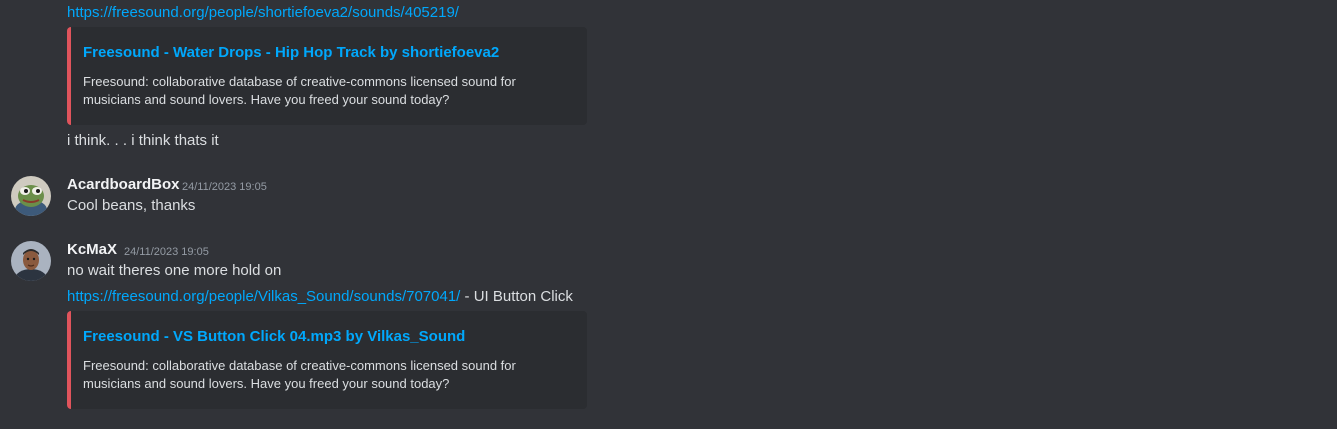 Image resolution: width=1337 pixels, height=429 pixels. Describe the element at coordinates (123, 185) in the screenshot. I see `username: AcardboardBox` at that location.